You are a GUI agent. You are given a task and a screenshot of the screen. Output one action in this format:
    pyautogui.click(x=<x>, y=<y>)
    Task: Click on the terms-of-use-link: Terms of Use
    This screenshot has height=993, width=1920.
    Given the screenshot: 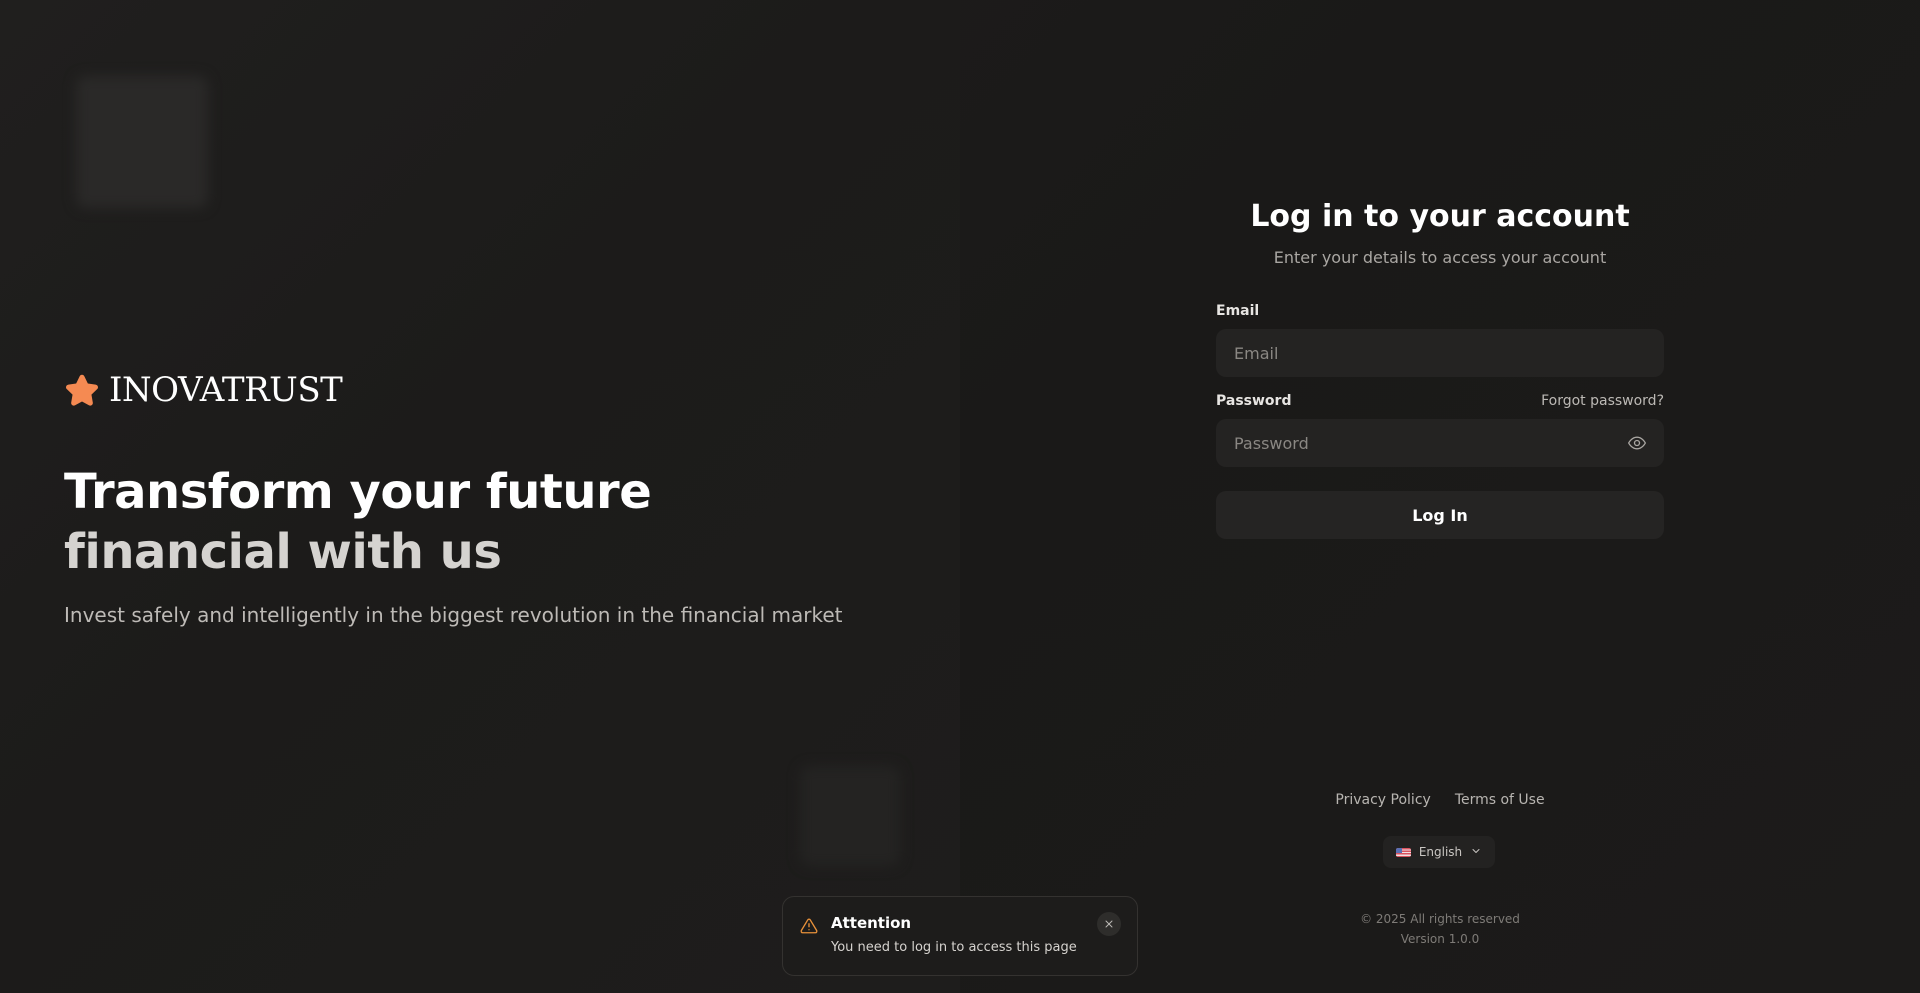 What is the action you would take?
    pyautogui.click(x=1500, y=800)
    